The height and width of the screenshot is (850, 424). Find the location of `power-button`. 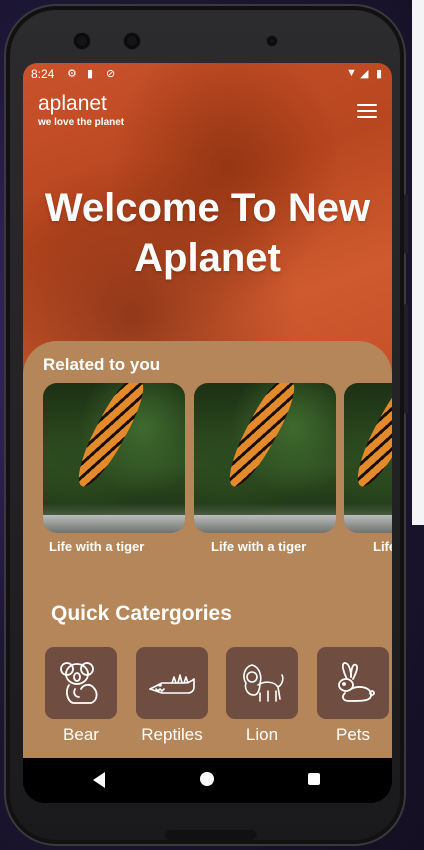

power-button is located at coordinates (406, 224).